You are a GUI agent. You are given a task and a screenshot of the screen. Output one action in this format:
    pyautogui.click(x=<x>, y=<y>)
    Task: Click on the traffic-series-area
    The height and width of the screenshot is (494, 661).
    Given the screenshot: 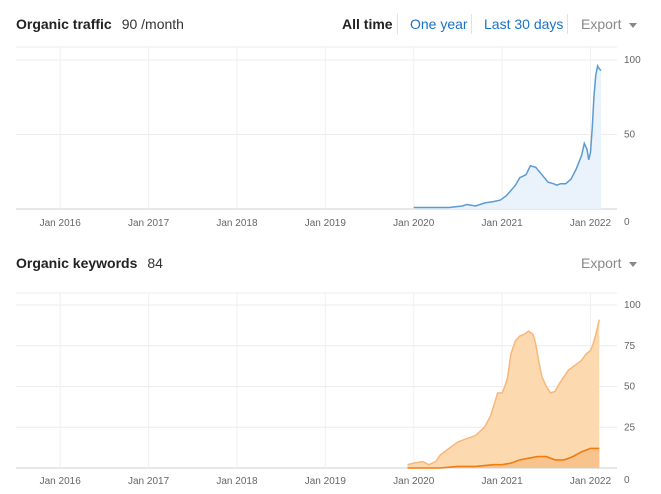 What is the action you would take?
    pyautogui.click(x=507, y=137)
    